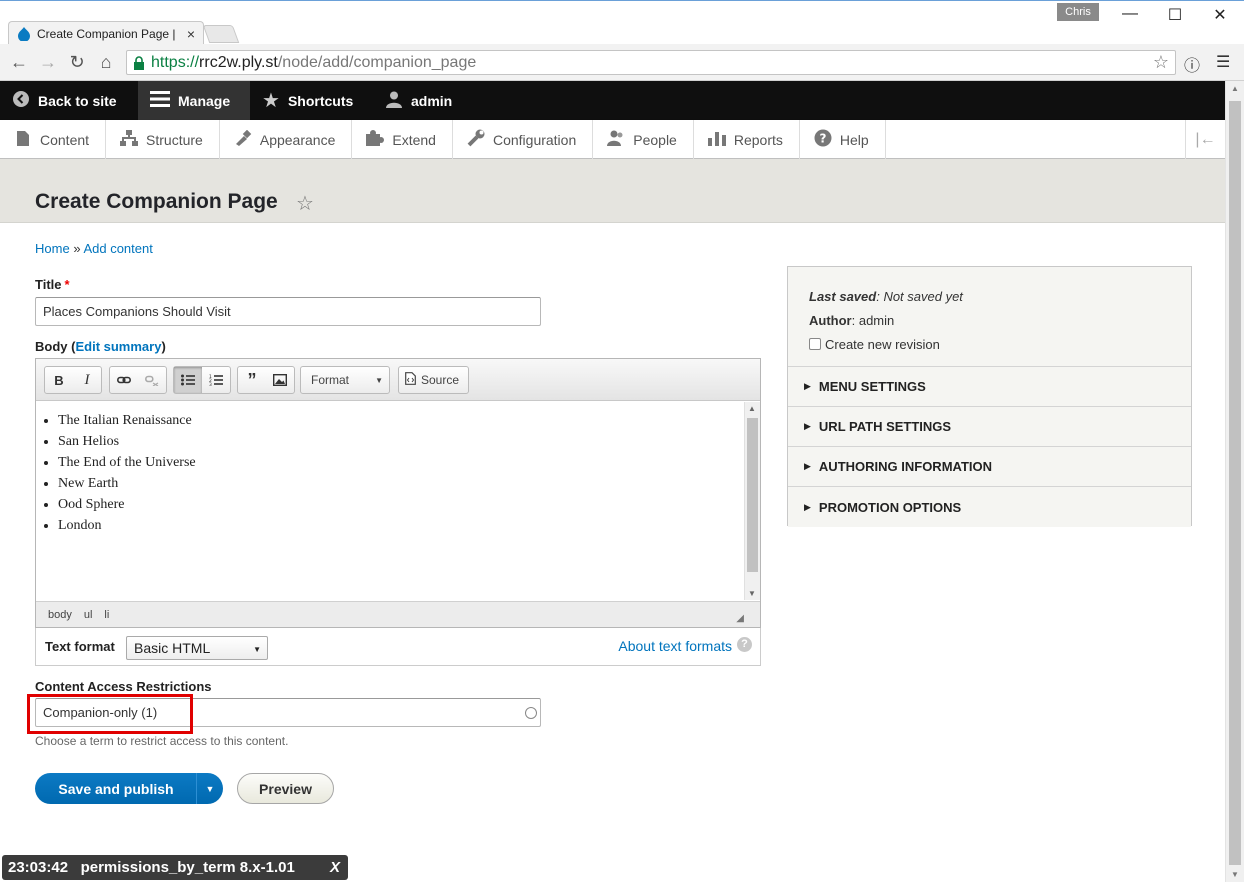  I want to click on breadcrumb: Home » Add content, so click(94, 248).